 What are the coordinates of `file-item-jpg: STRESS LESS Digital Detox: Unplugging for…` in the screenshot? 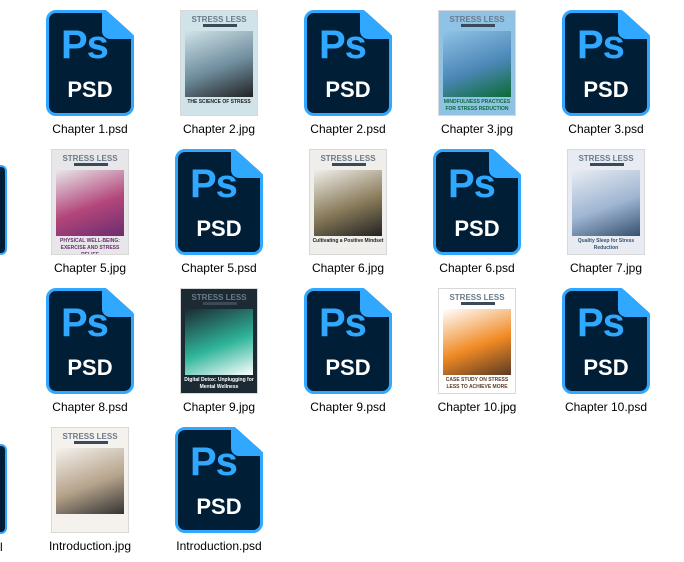 It's located at (219, 353).